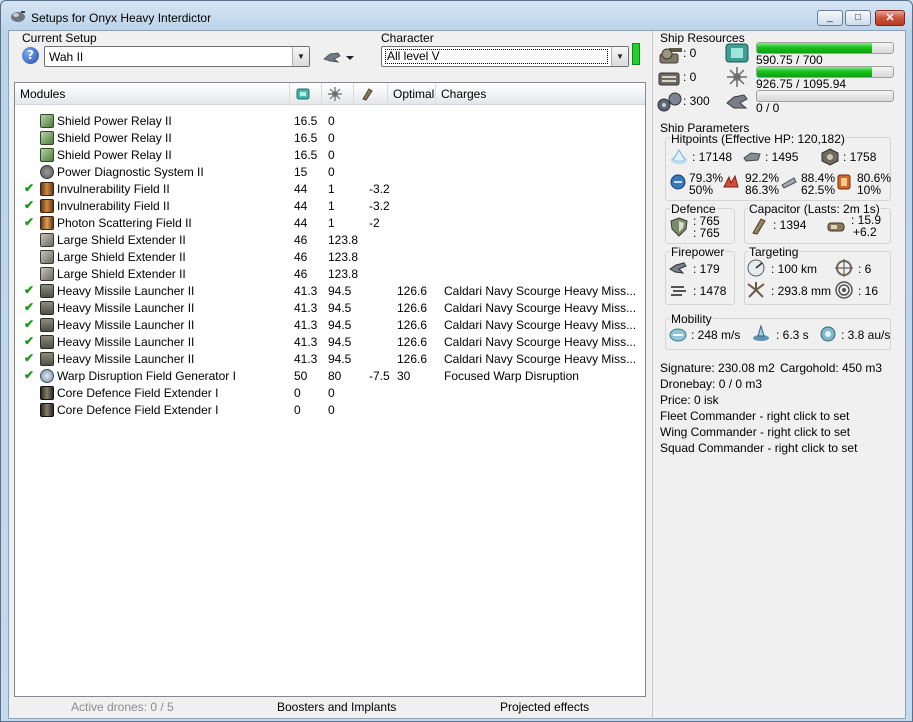 The width and height of the screenshot is (913, 722). I want to click on boosters-implants-tab: Boosters and Implants, so click(336, 707).